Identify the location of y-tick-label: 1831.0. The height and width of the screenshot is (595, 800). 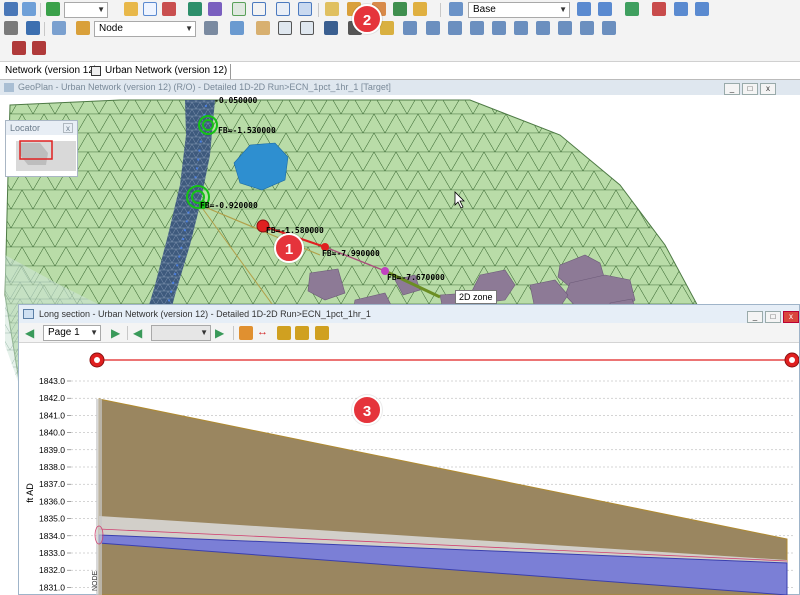
(52, 587).